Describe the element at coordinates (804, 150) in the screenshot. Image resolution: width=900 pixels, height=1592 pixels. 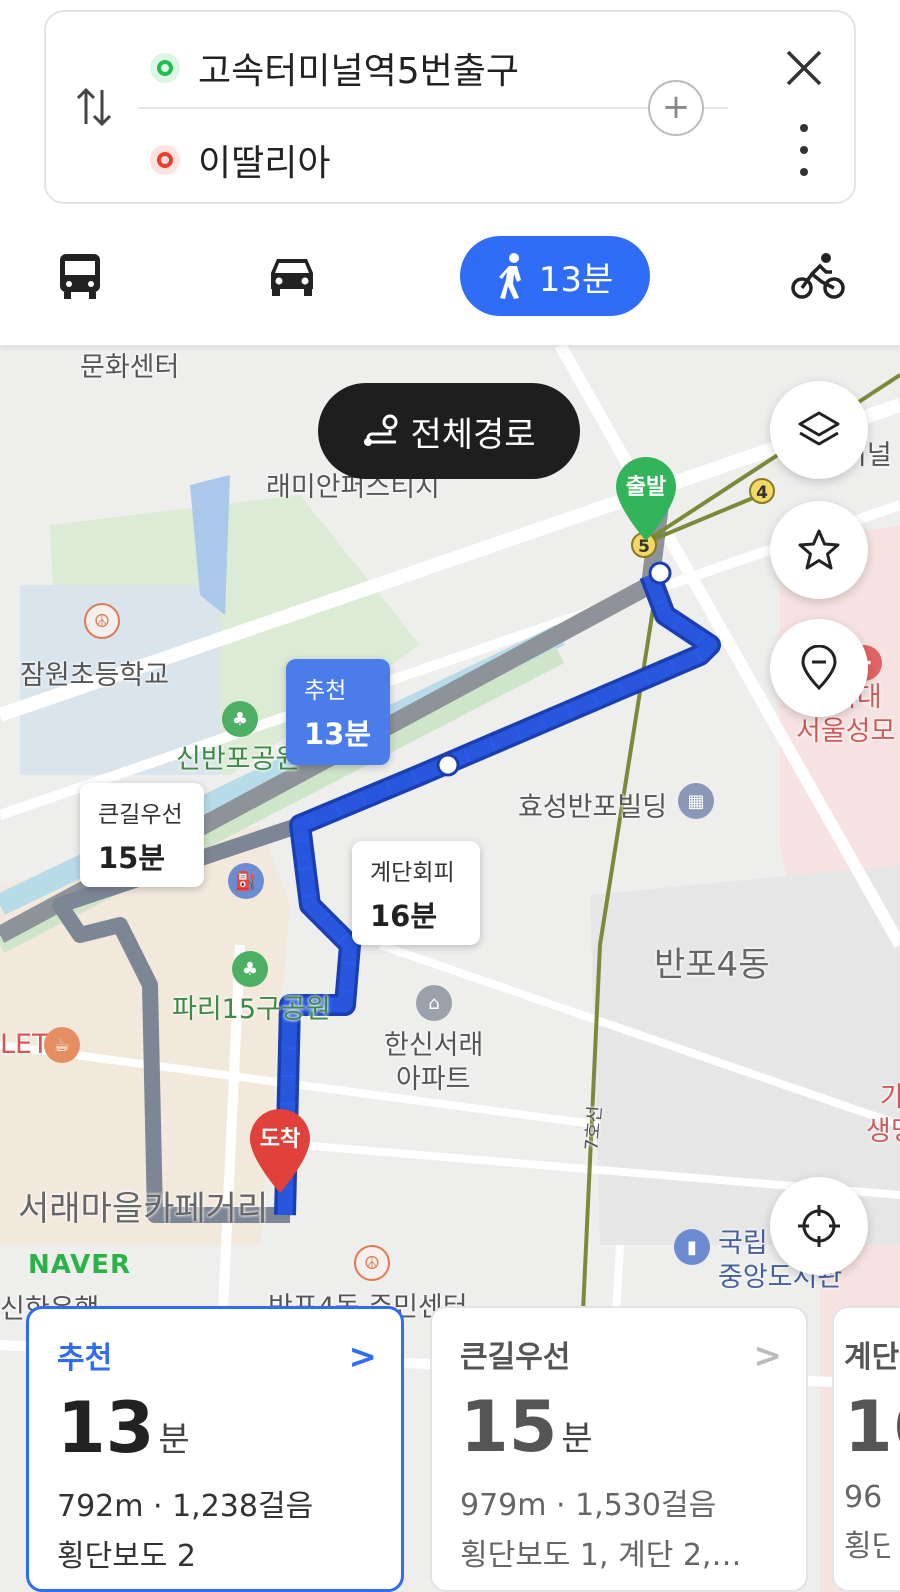
I see `more-options-icon` at that location.